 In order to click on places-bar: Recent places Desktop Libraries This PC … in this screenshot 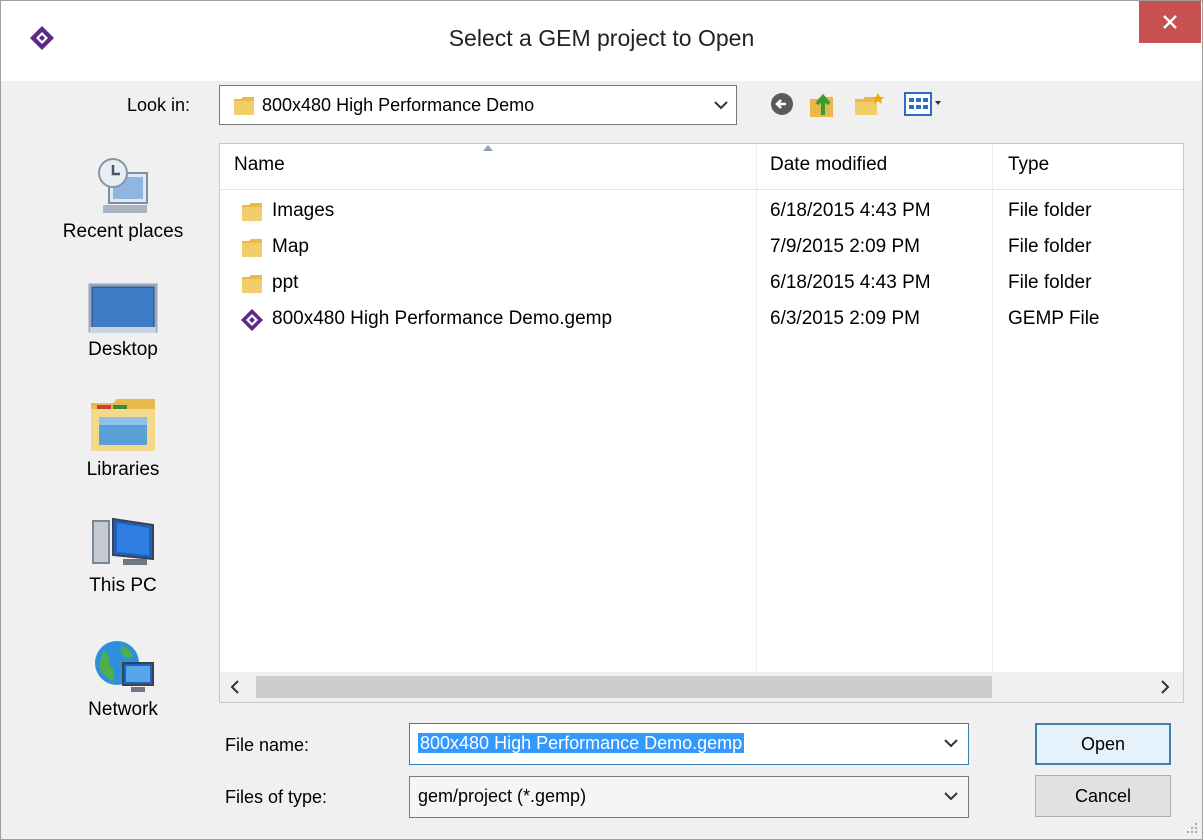, I will do `click(123, 443)`.